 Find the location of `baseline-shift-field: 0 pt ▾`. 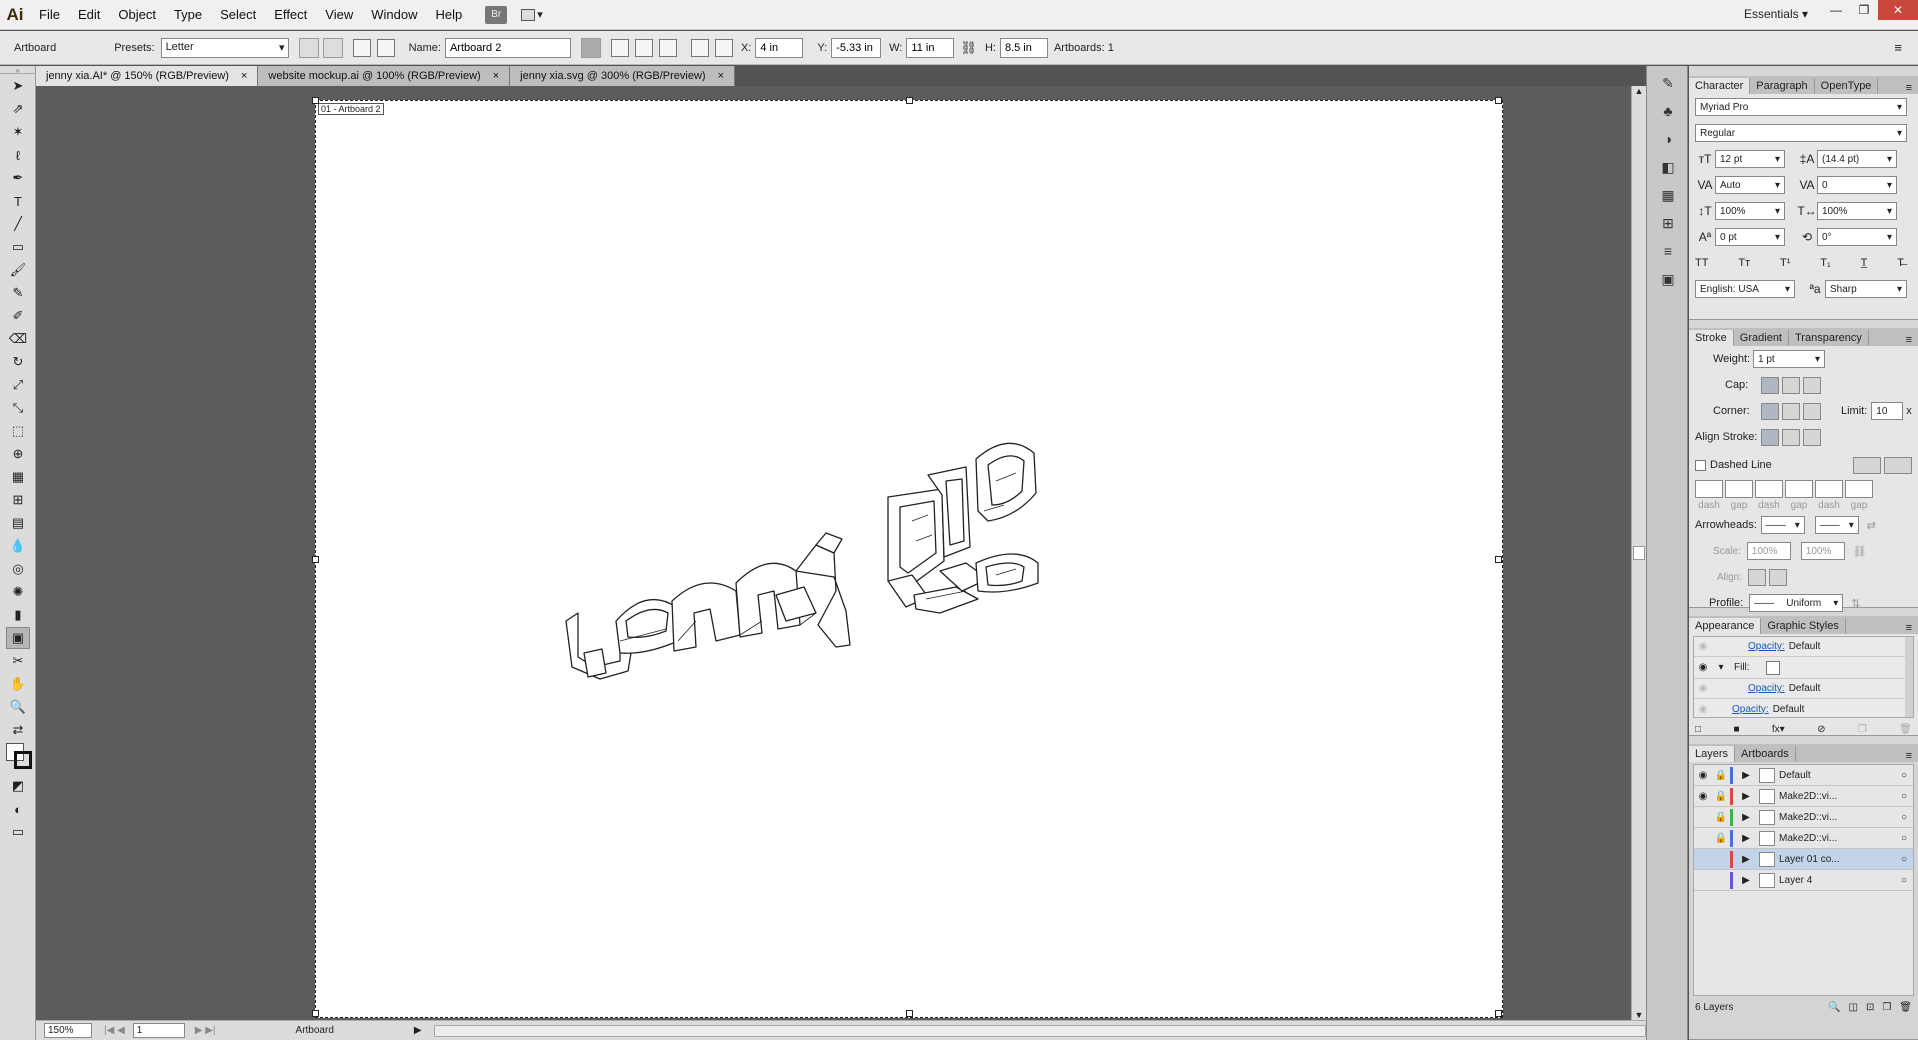

baseline-shift-field: 0 pt ▾ is located at coordinates (1750, 237).